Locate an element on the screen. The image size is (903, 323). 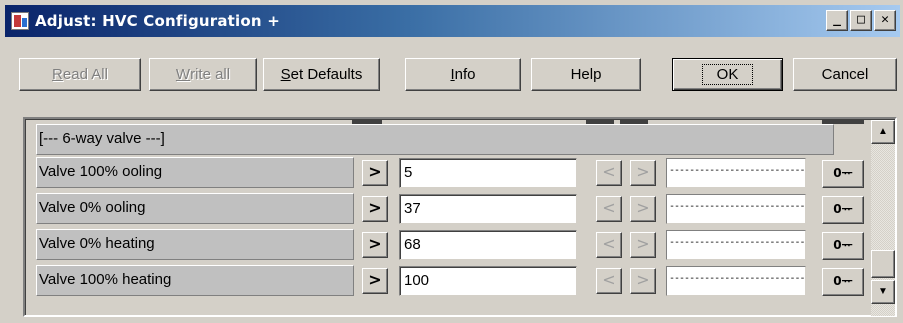
scroll-down-icon: ▼ is located at coordinates (883, 292).